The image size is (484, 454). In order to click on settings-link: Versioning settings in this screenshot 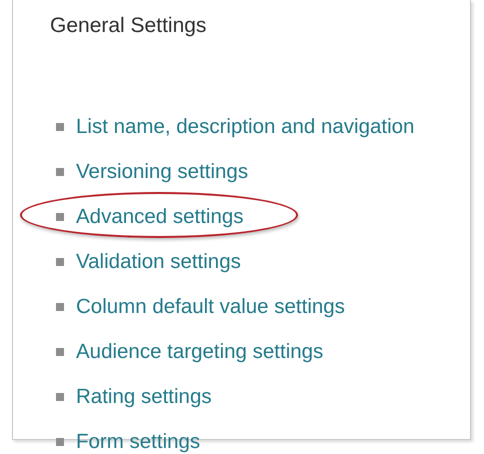, I will do `click(162, 172)`.